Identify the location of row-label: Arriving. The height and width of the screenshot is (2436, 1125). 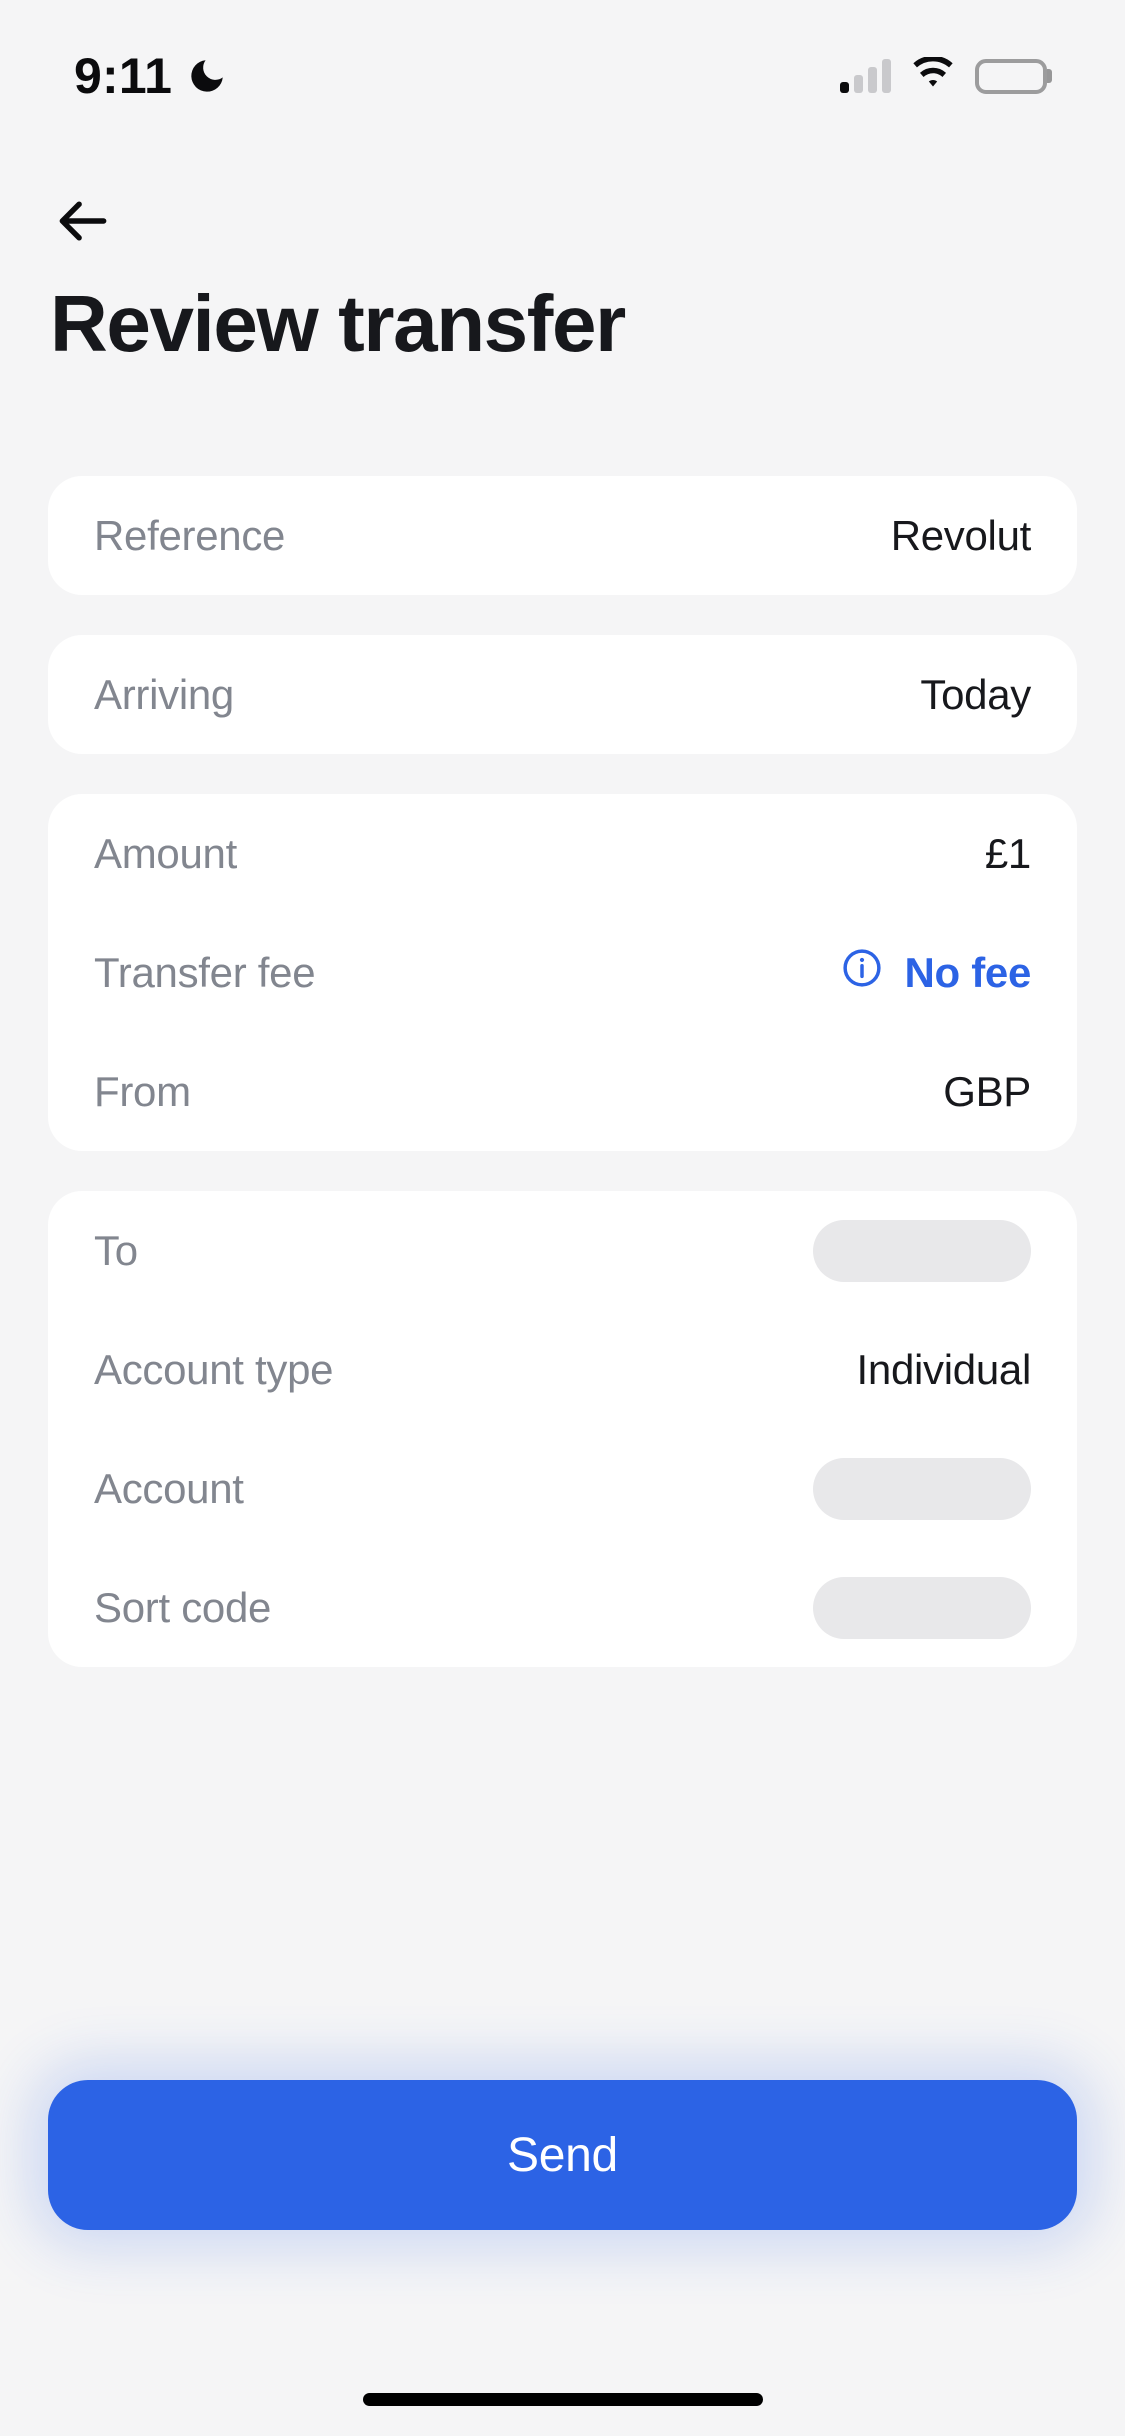
(164, 694).